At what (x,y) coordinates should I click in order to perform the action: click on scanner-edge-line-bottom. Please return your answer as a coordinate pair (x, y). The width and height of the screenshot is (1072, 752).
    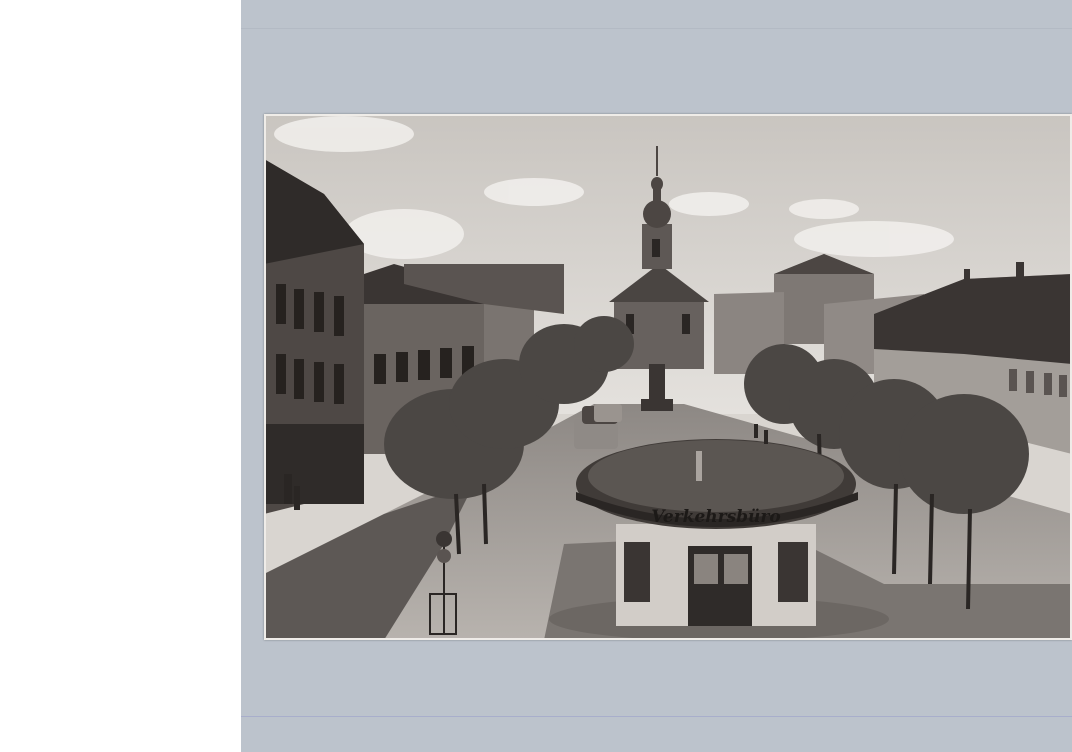
    Looking at the image, I should click on (656, 716).